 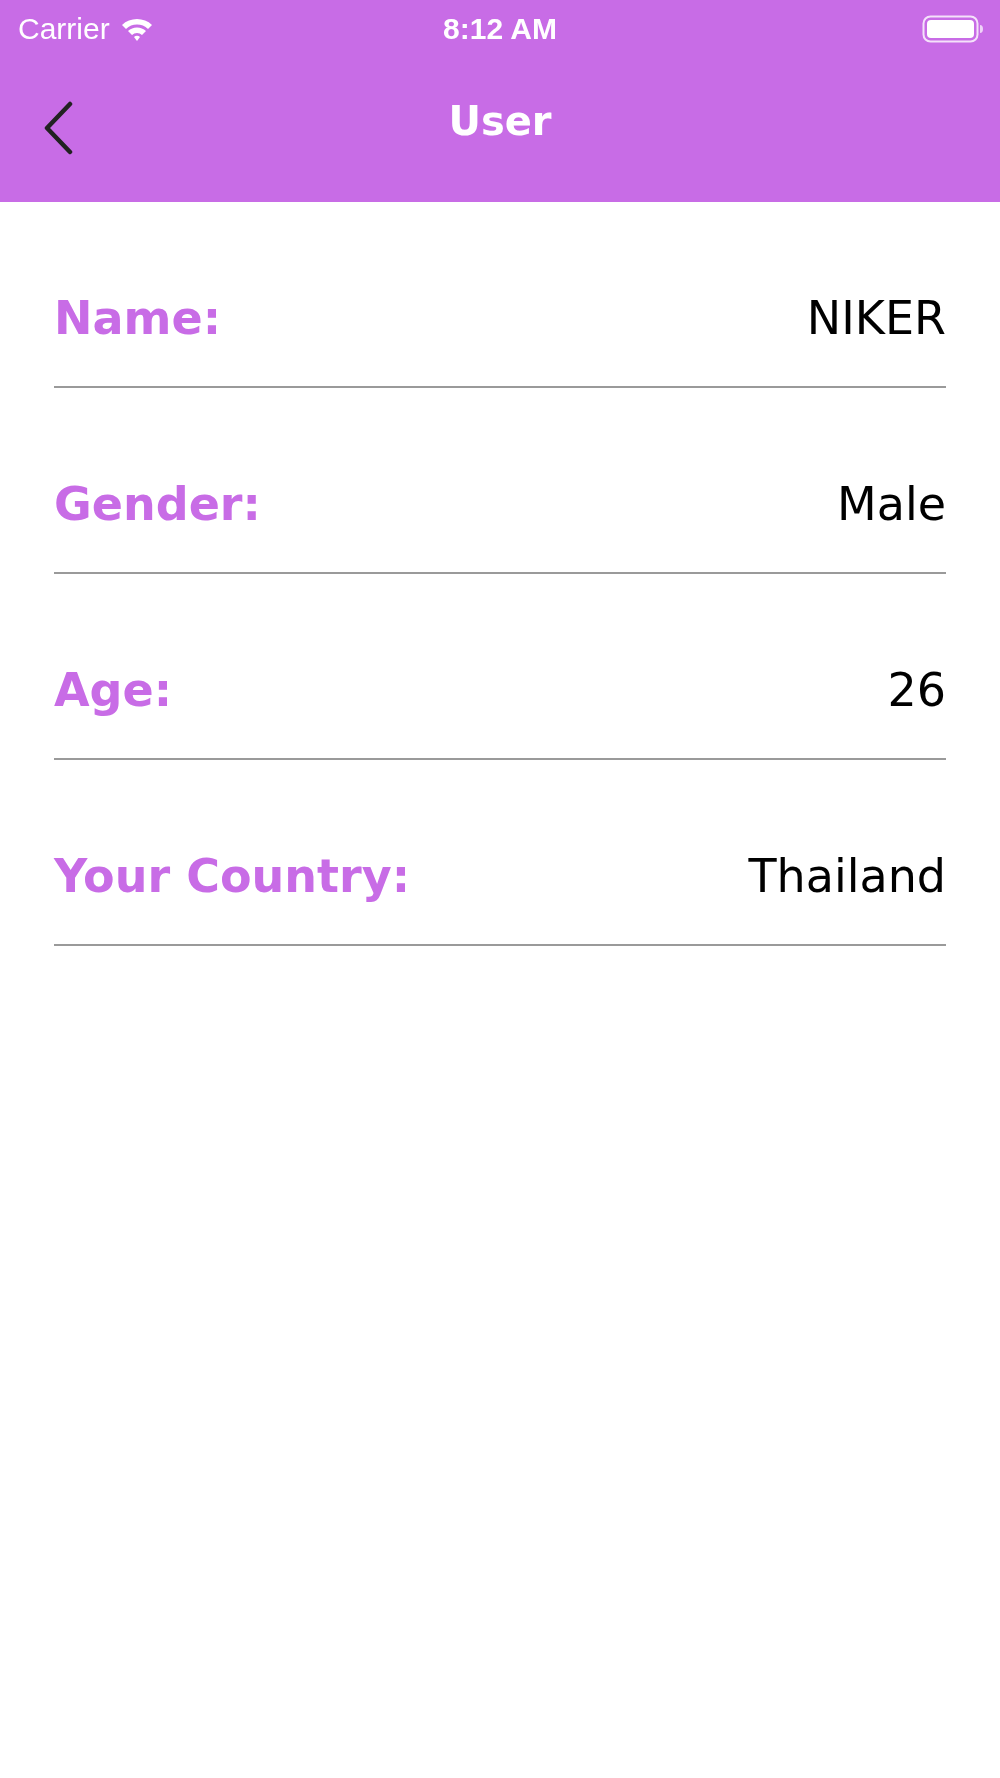 I want to click on field-value: 26, so click(x=916, y=690).